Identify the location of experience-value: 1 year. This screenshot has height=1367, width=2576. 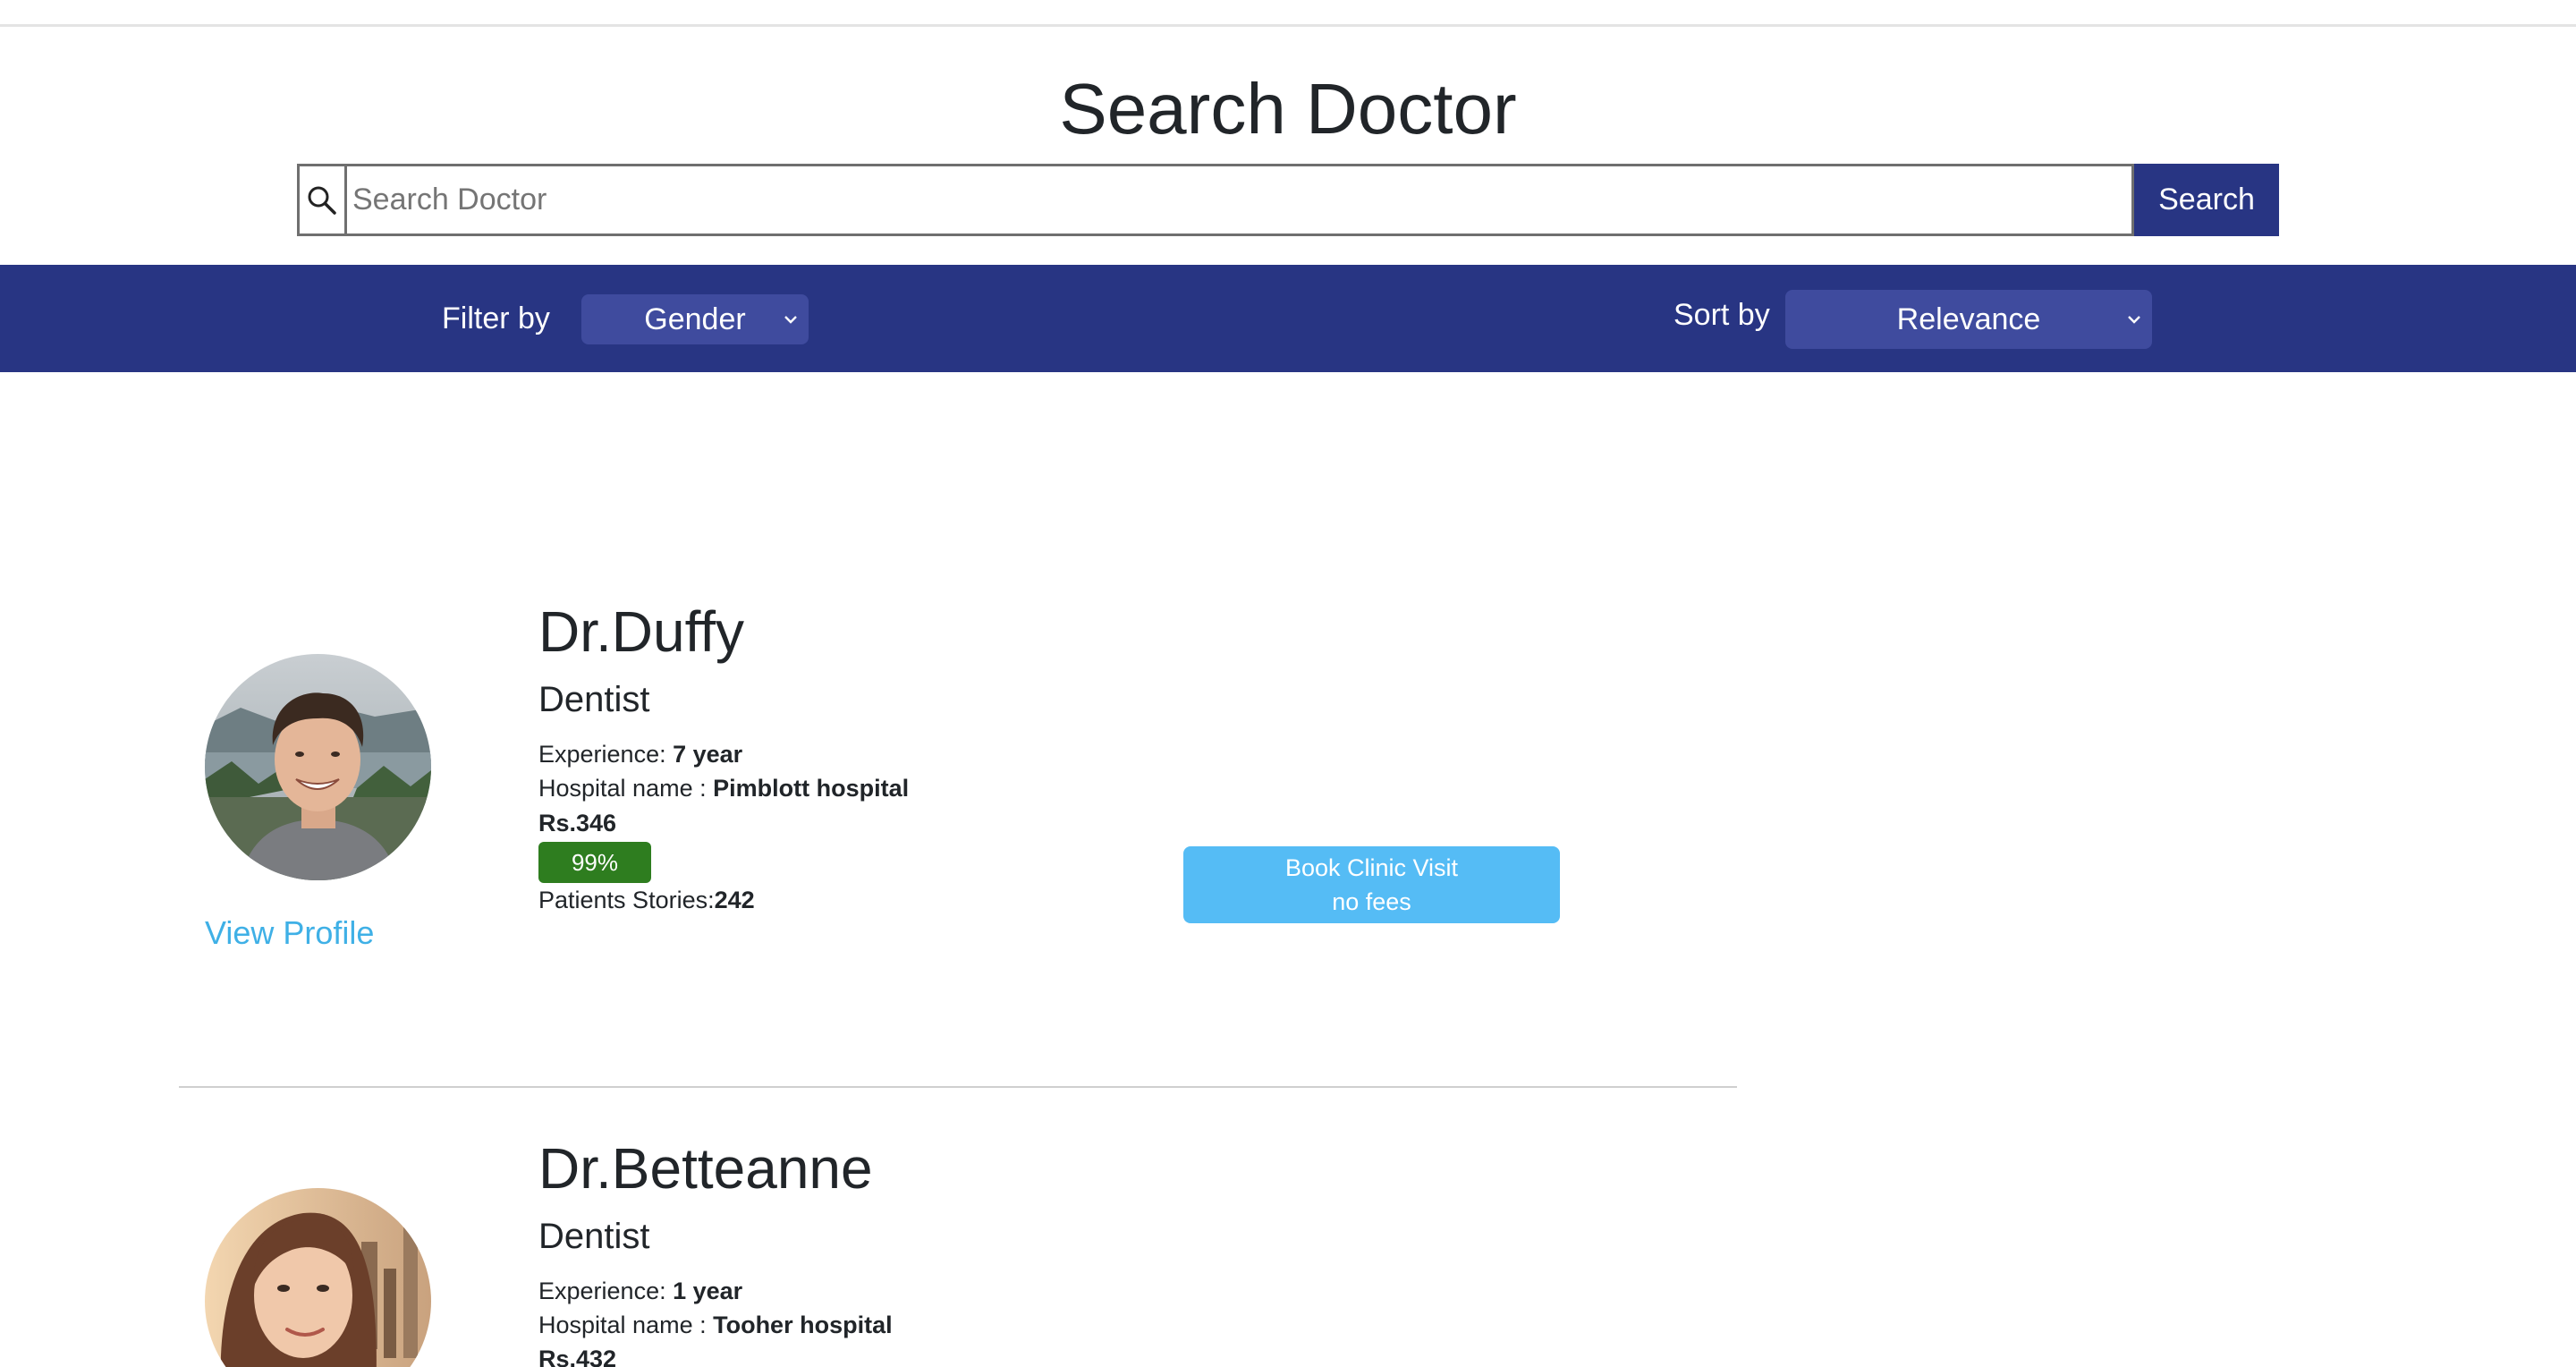
(708, 1291).